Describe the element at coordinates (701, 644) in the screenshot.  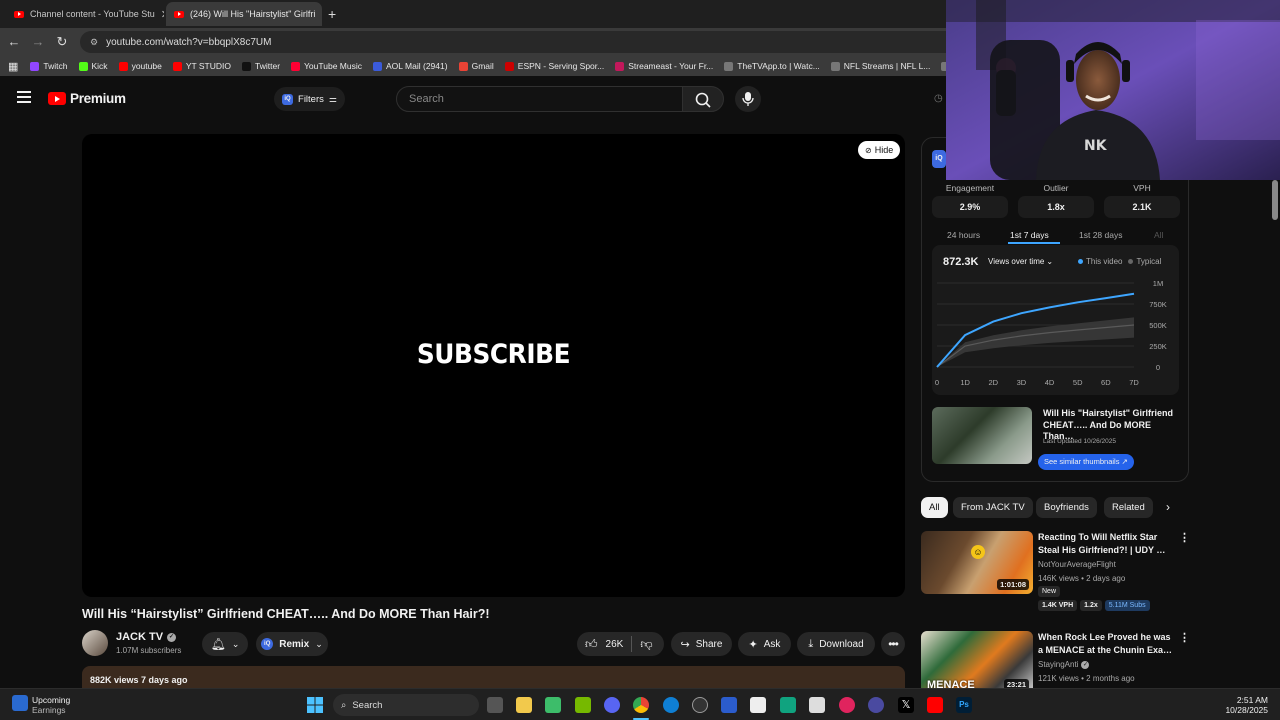
I see `share-button: ↪ Share` at that location.